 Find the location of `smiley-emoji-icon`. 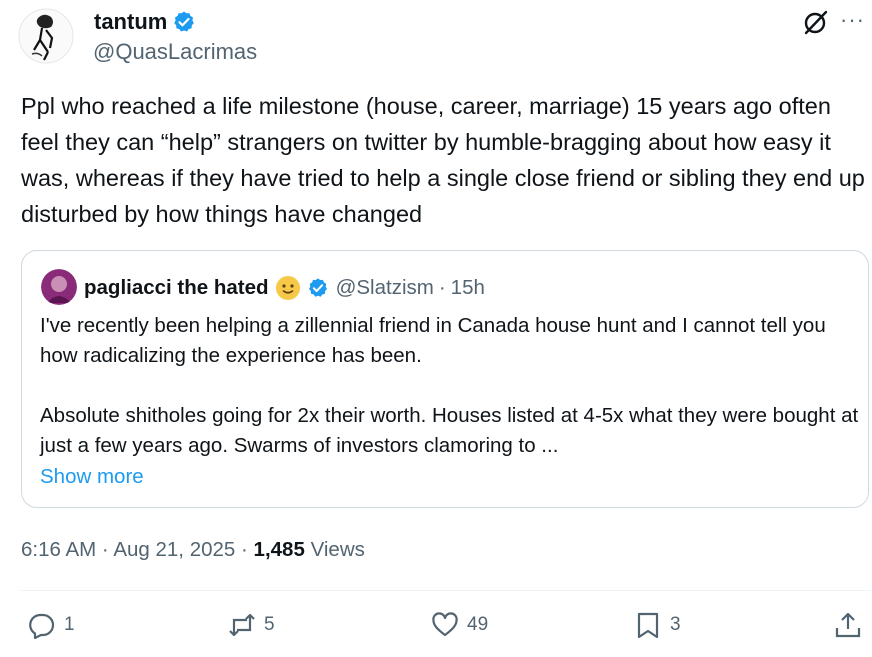

smiley-emoji-icon is located at coordinates (288, 288).